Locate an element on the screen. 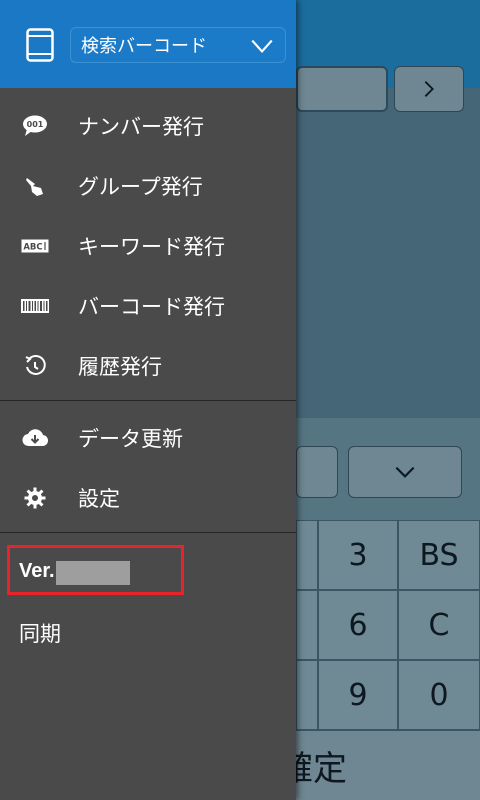 This screenshot has height=800, width=480. key-9: 9 is located at coordinates (358, 695).